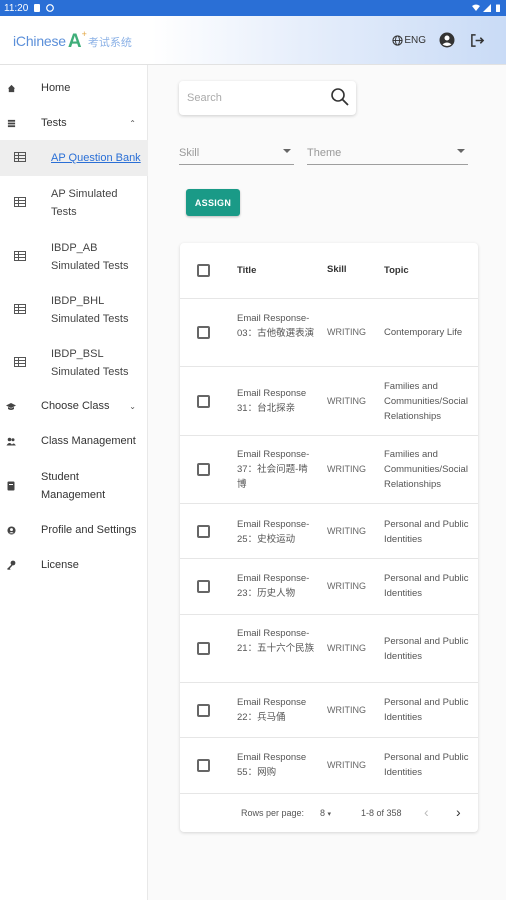 This screenshot has width=506, height=900. I want to click on sidebar-subitem-label: AP Question Bank, so click(96, 158).